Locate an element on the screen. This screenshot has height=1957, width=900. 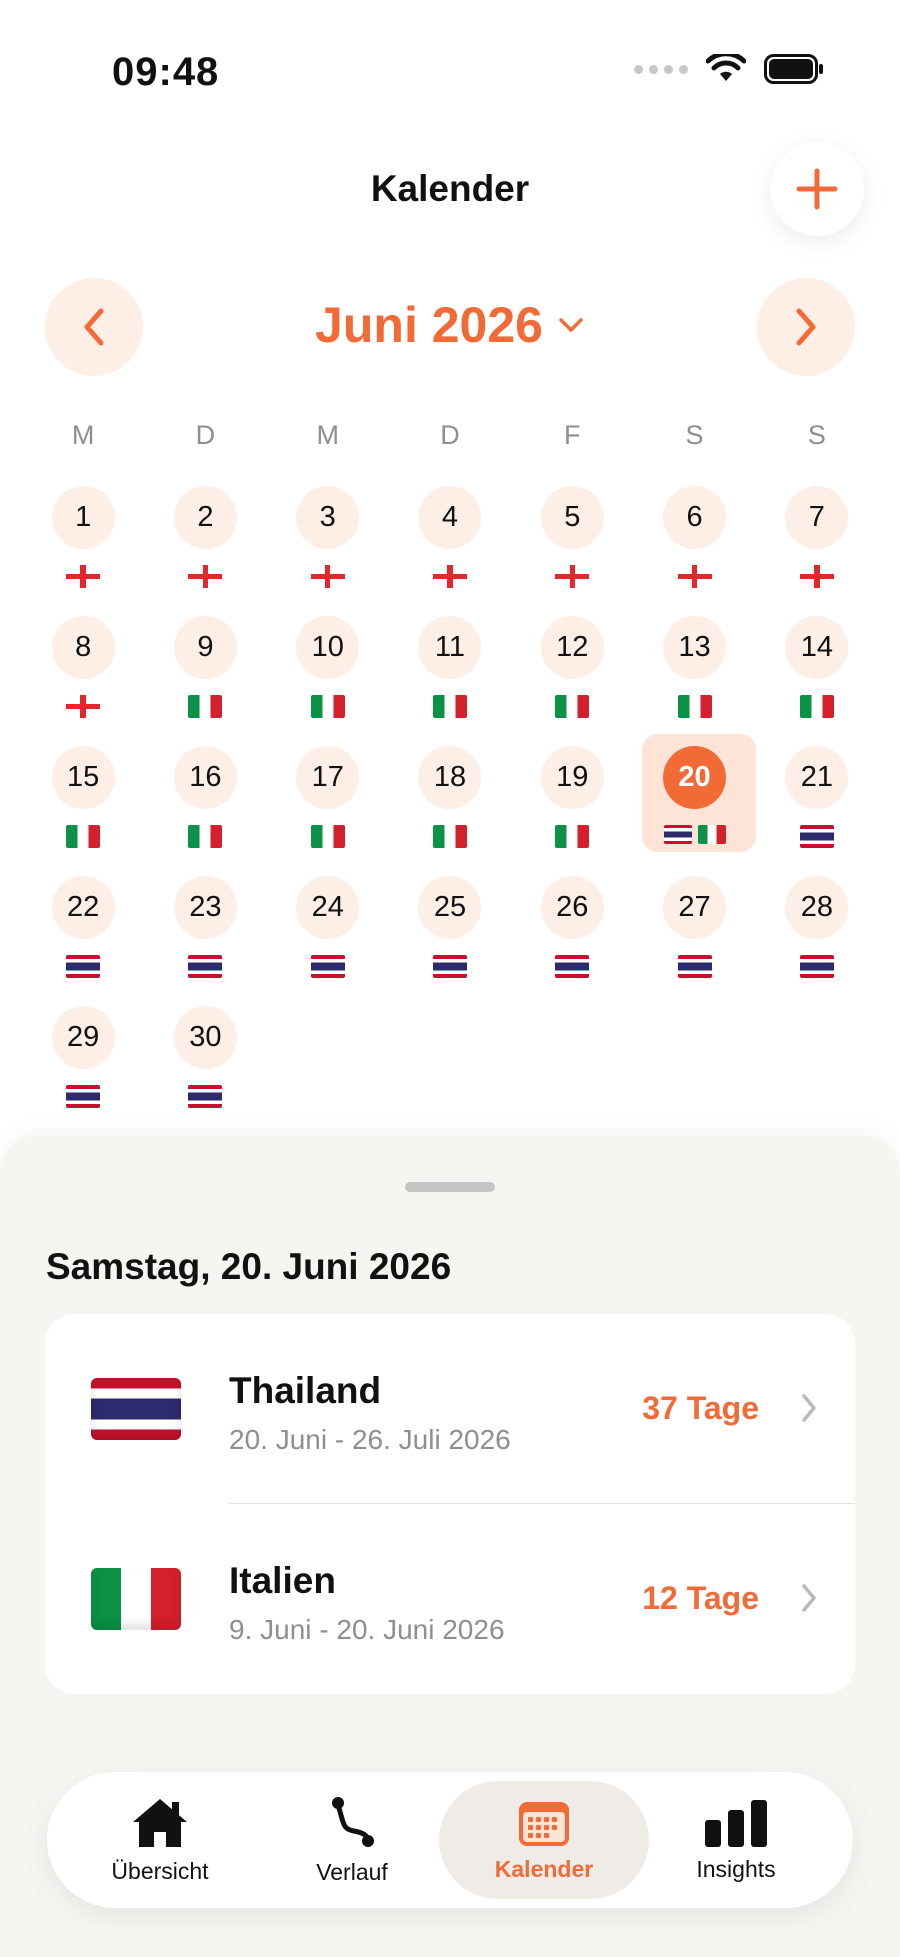
trip-row-italy: Italien 9. Juni - 20. Juni 2026 12 Tage is located at coordinates (450, 1599).